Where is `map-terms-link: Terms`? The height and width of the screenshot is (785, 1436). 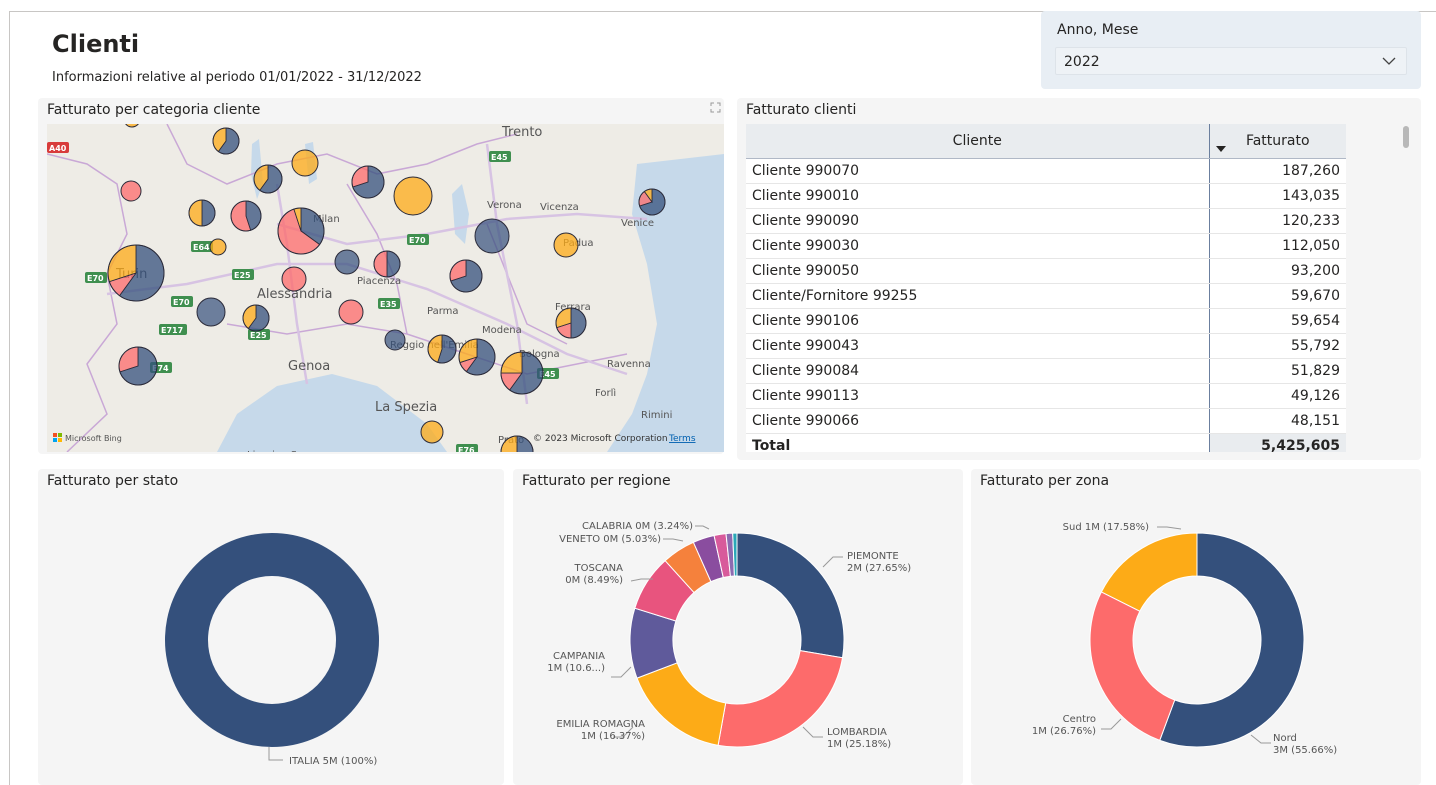 map-terms-link: Terms is located at coordinates (682, 439).